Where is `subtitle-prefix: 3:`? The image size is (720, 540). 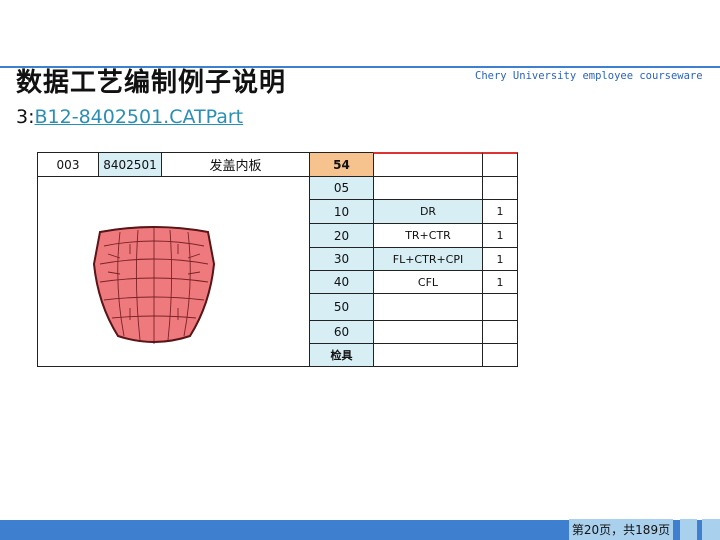
subtitle-prefix: 3: is located at coordinates (25, 117).